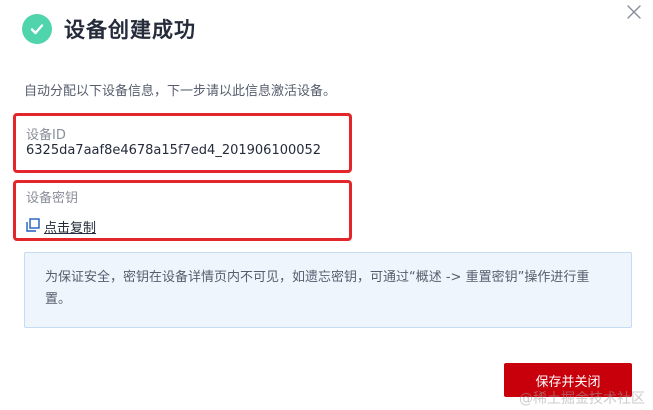 This screenshot has height=410, width=653. I want to click on close-icon, so click(634, 13).